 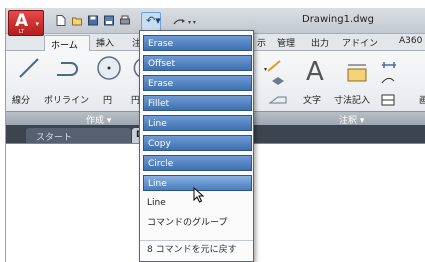 What do you see at coordinates (410, 41) in the screenshot?
I see `tab-a360: A360` at bounding box center [410, 41].